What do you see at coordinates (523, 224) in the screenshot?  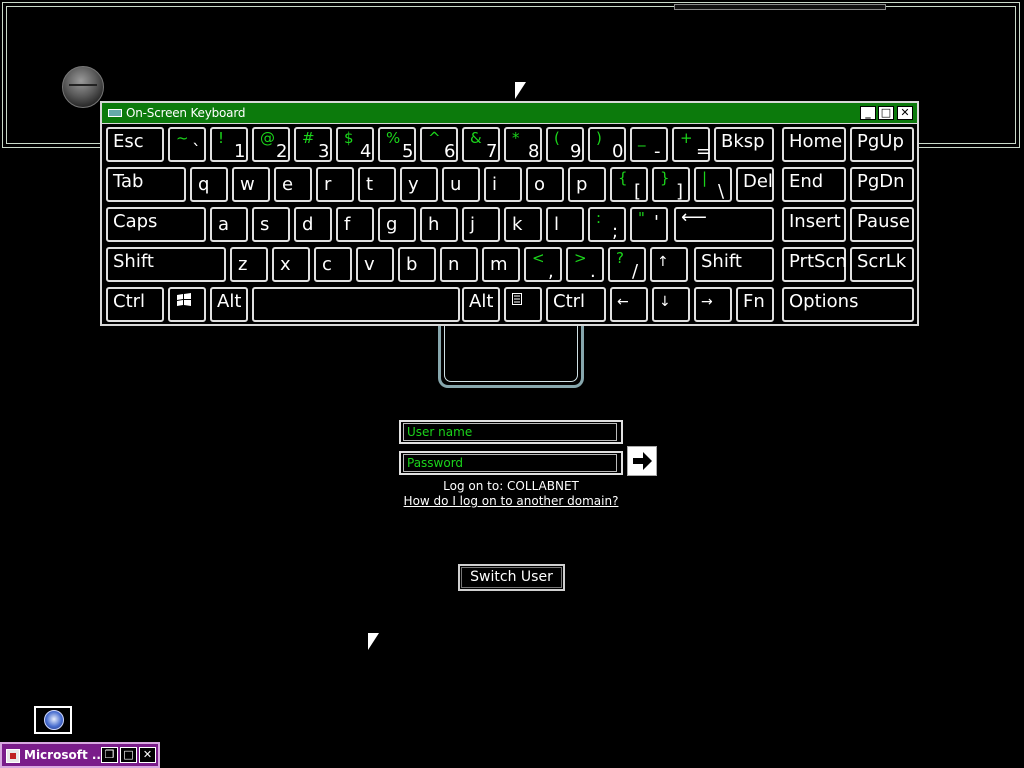 I see `key-k: k` at bounding box center [523, 224].